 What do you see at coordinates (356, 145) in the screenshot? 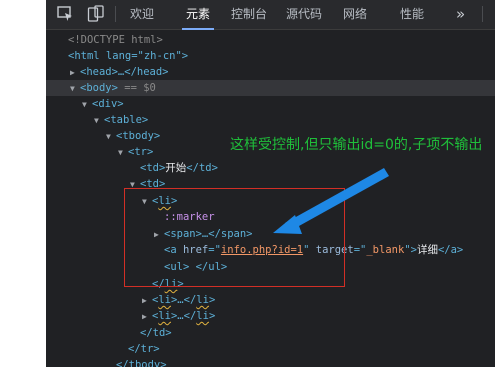
I see `annotation-text: 这样受控制,但只输出id=0的,子项不输出` at bounding box center [356, 145].